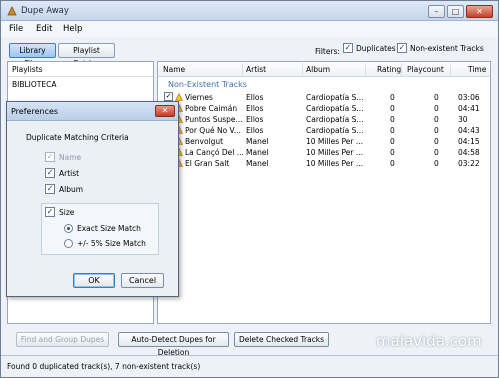  What do you see at coordinates (62, 339) in the screenshot?
I see `find-dupes-button: Find and Group Dupes` at bounding box center [62, 339].